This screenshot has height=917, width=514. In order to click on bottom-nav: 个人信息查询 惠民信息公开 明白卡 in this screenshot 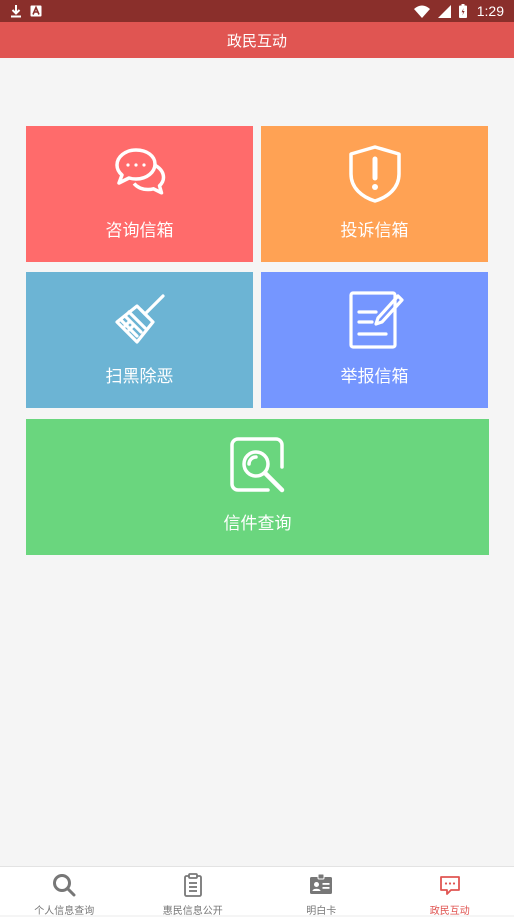, I will do `click(257, 890)`.